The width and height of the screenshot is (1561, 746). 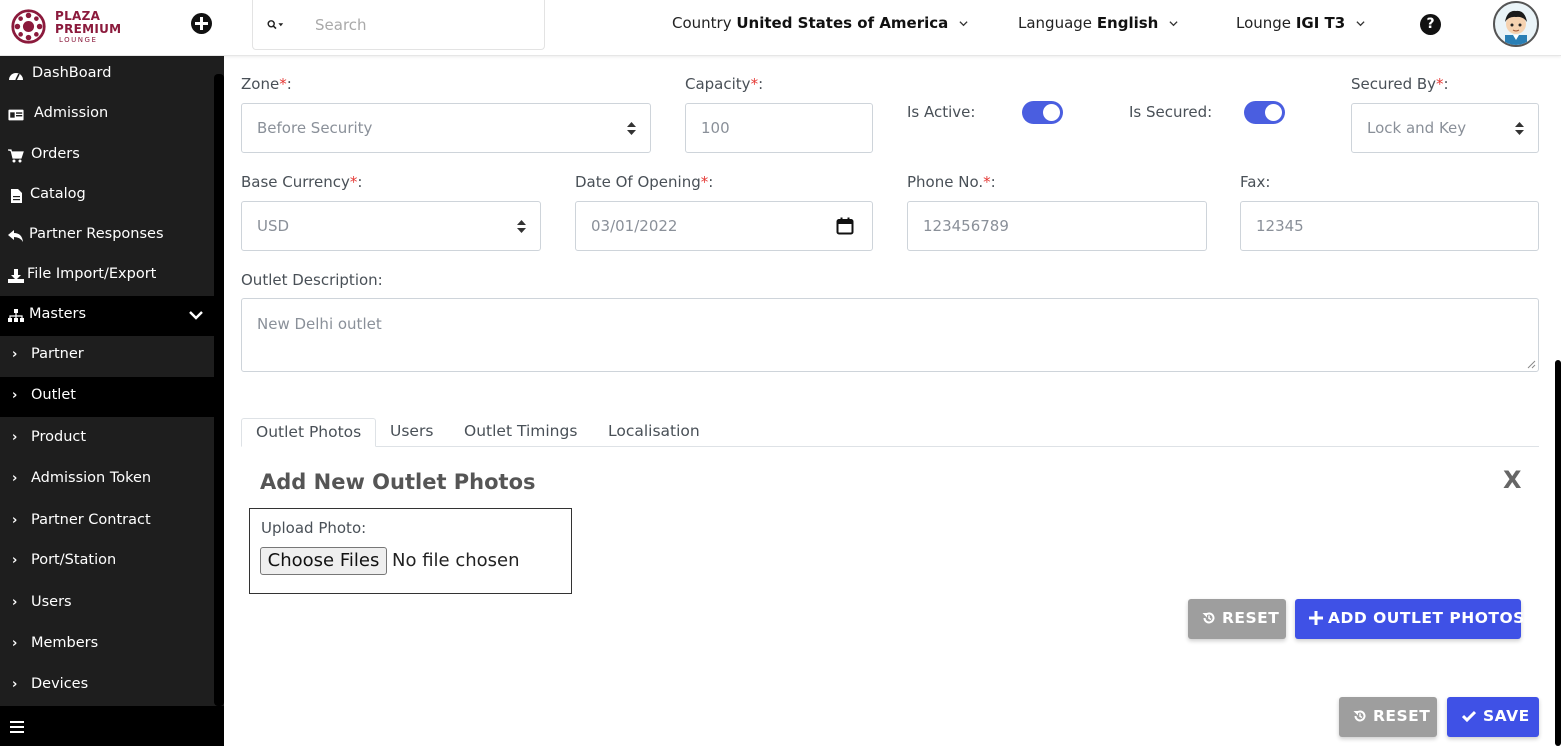 What do you see at coordinates (201, 23) in the screenshot?
I see `add-new-button` at bounding box center [201, 23].